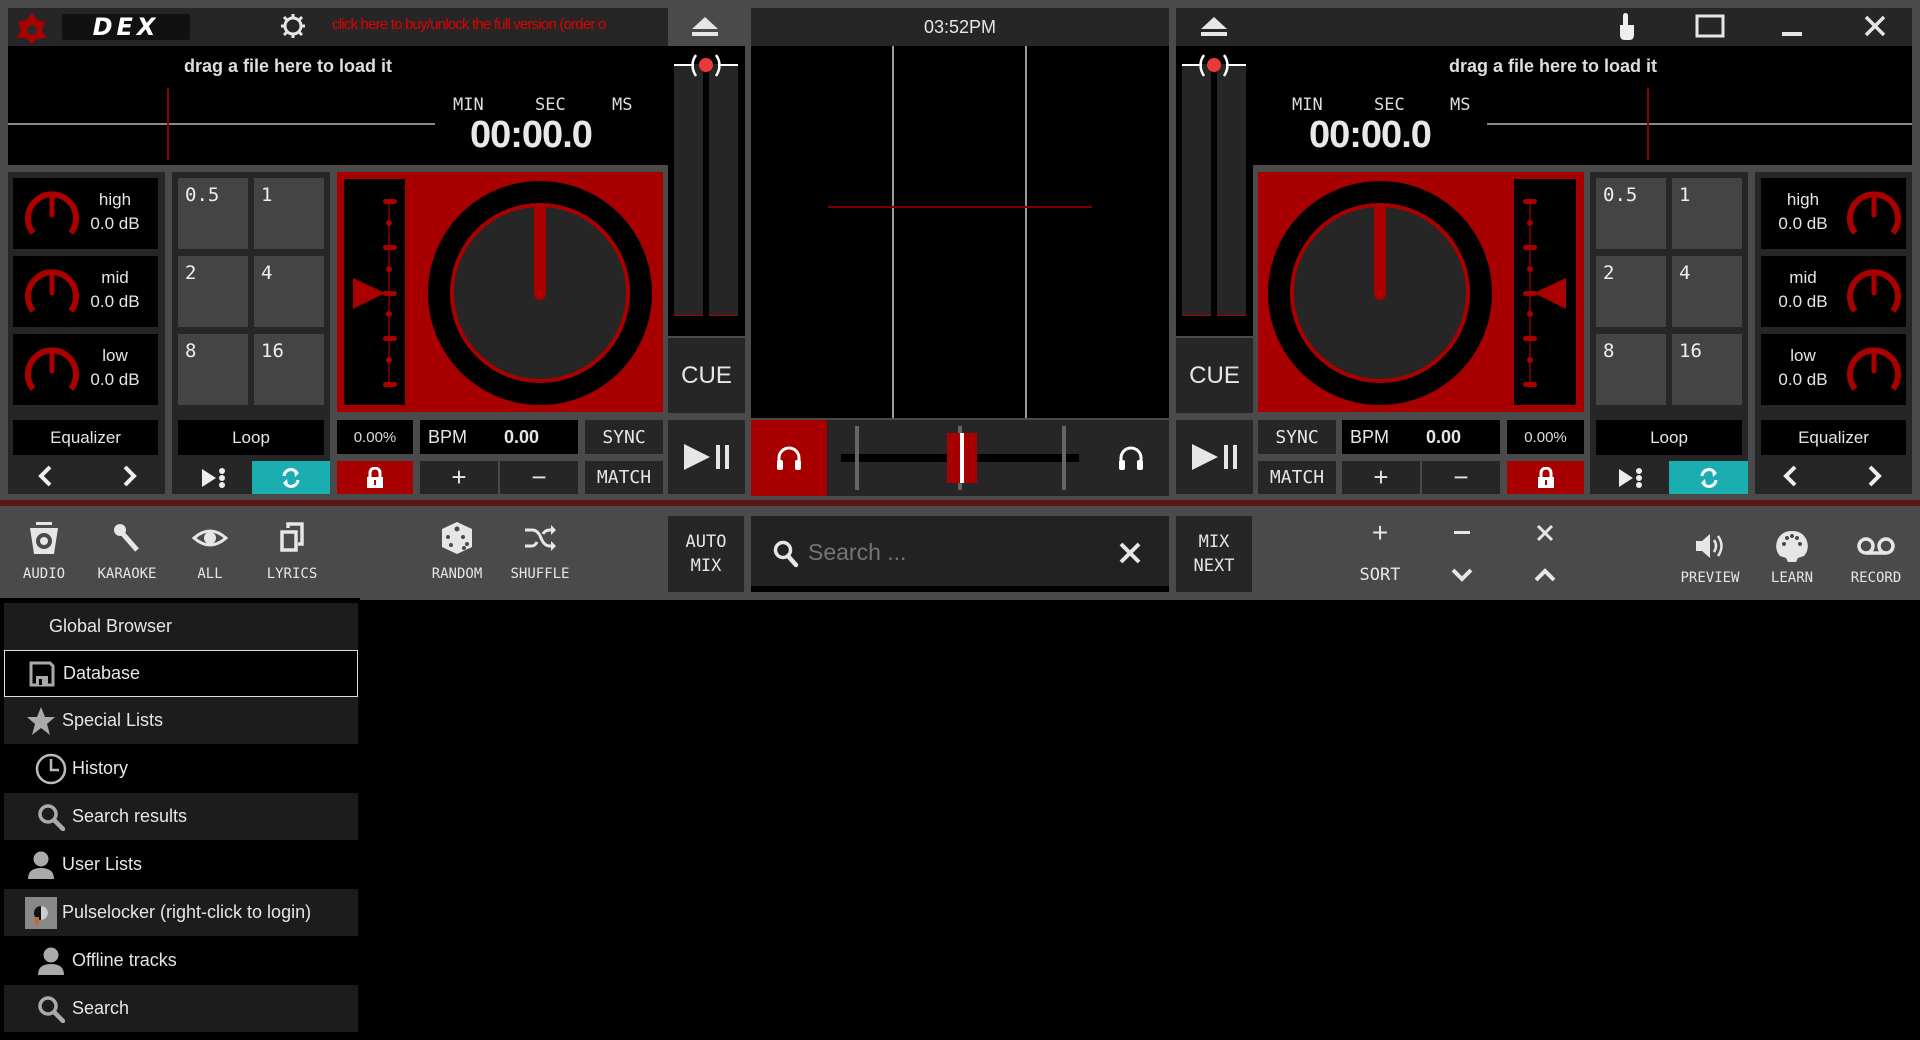 The width and height of the screenshot is (1920, 1040). I want to click on left-pitch-fader, so click(374, 292).